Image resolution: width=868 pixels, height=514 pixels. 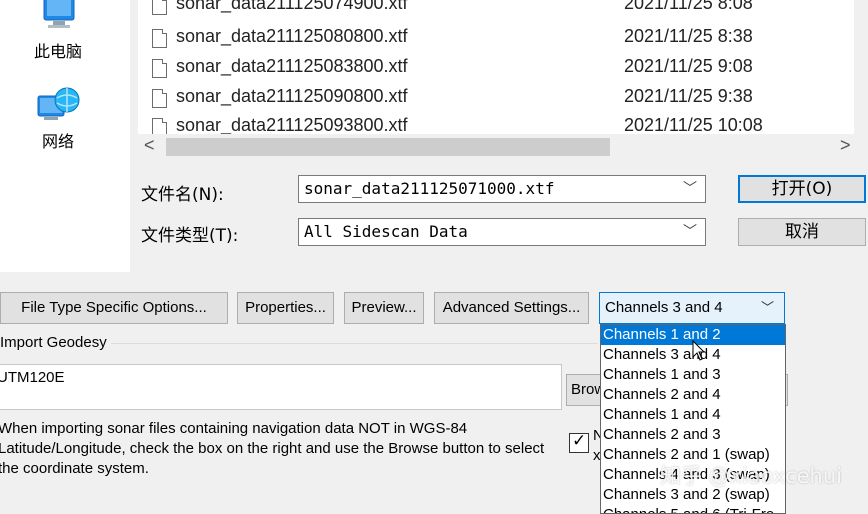 I want to click on watermark: 知乎 @xiaoxcehui, so click(x=751, y=476).